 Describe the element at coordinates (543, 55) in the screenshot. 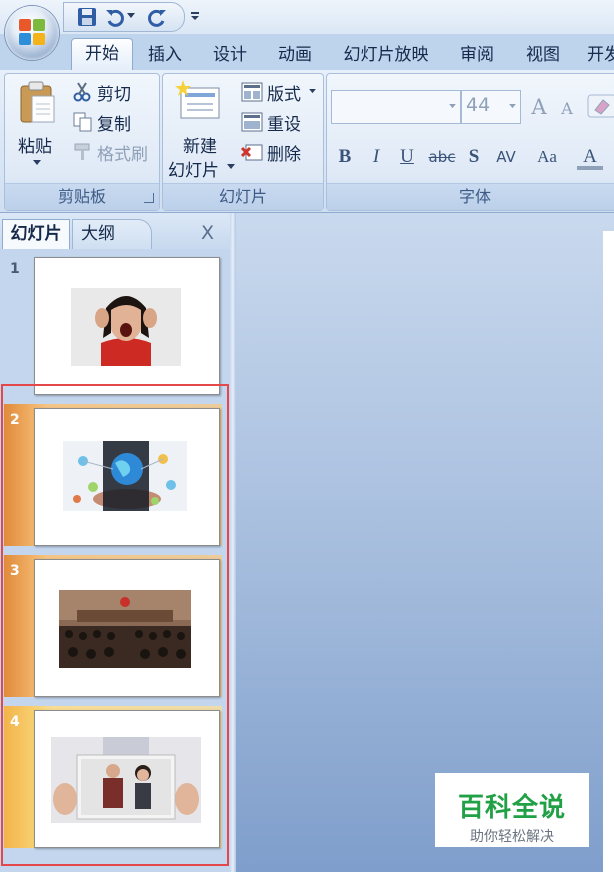

I see `tab-view: 视图` at that location.